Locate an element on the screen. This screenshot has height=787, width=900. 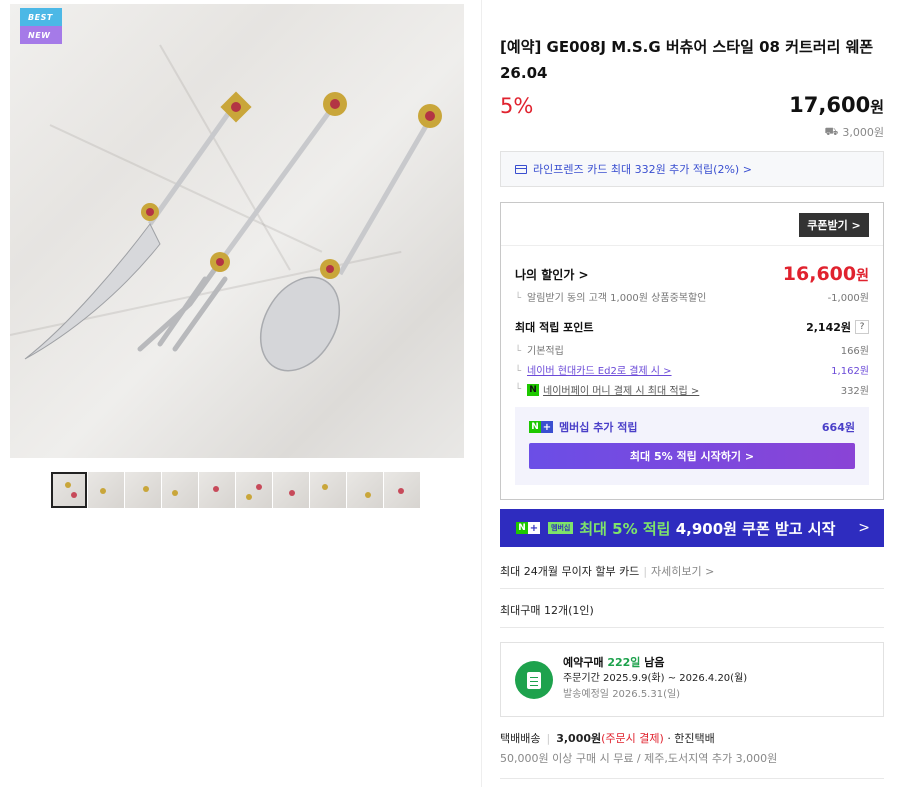
my-price: 16,600원 is located at coordinates (826, 274).